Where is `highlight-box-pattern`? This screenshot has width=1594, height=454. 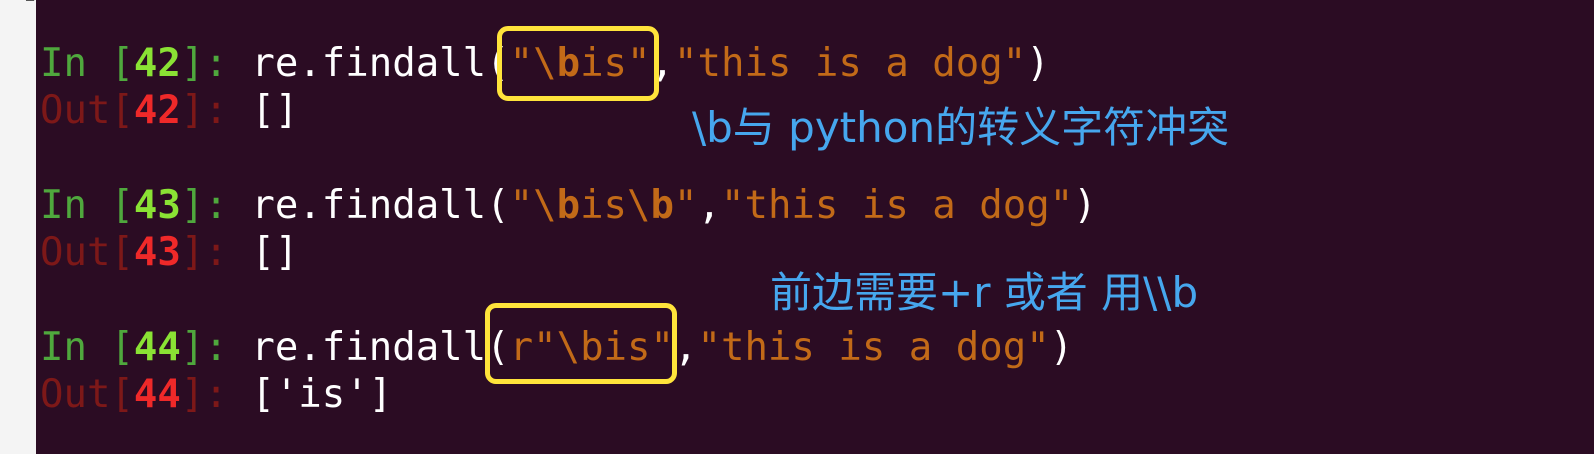 highlight-box-pattern is located at coordinates (578, 63).